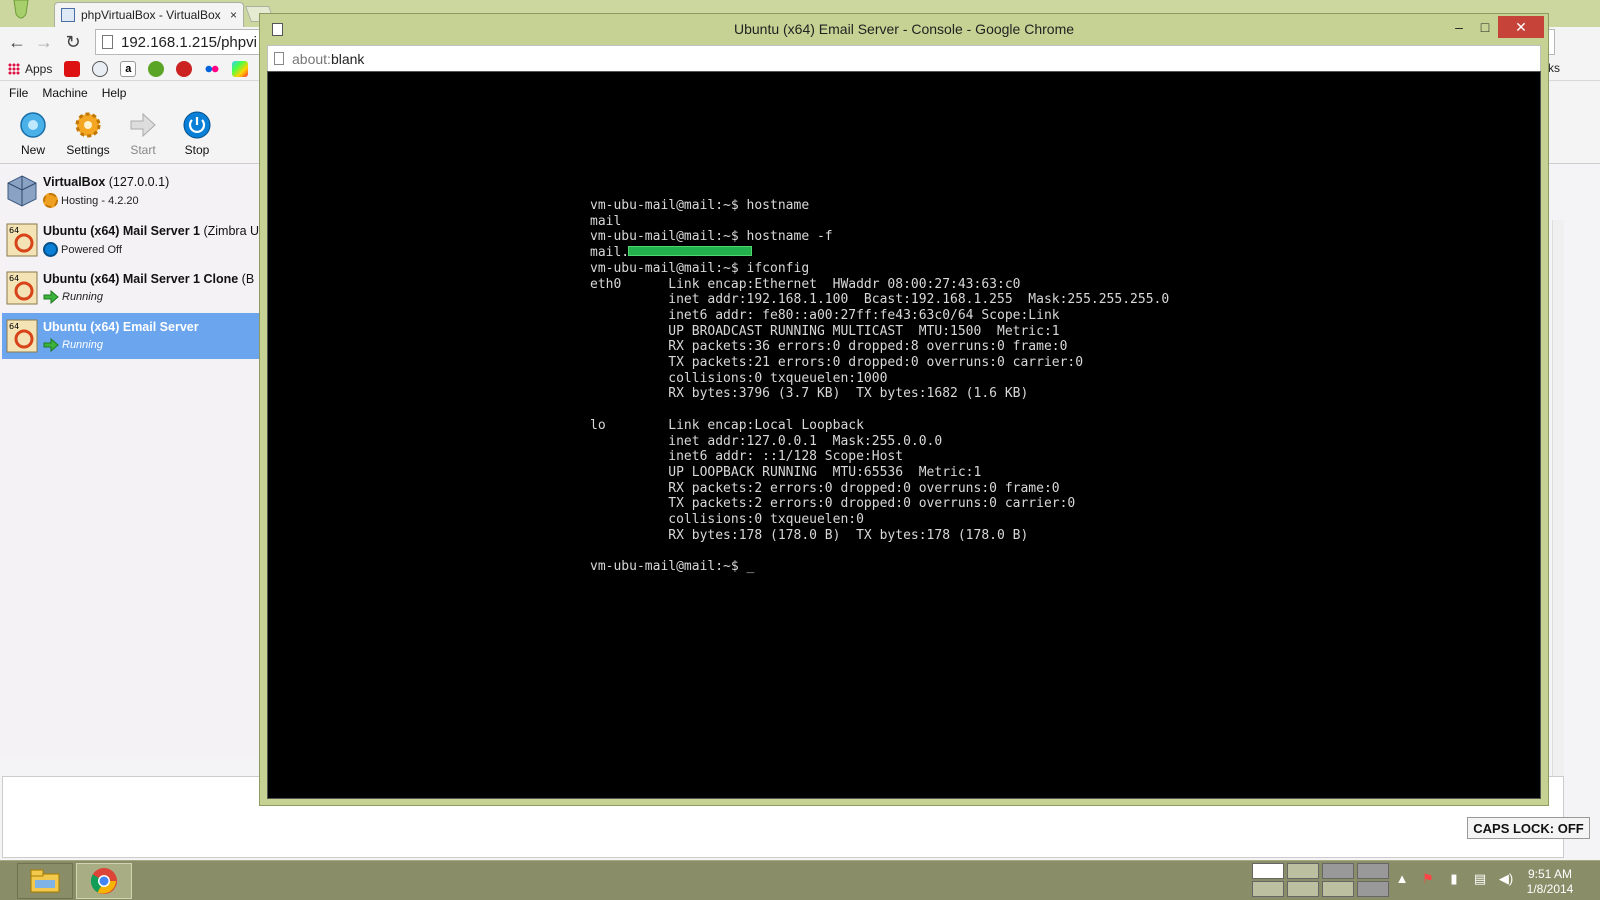  I want to click on file-explorer-icon, so click(45, 881).